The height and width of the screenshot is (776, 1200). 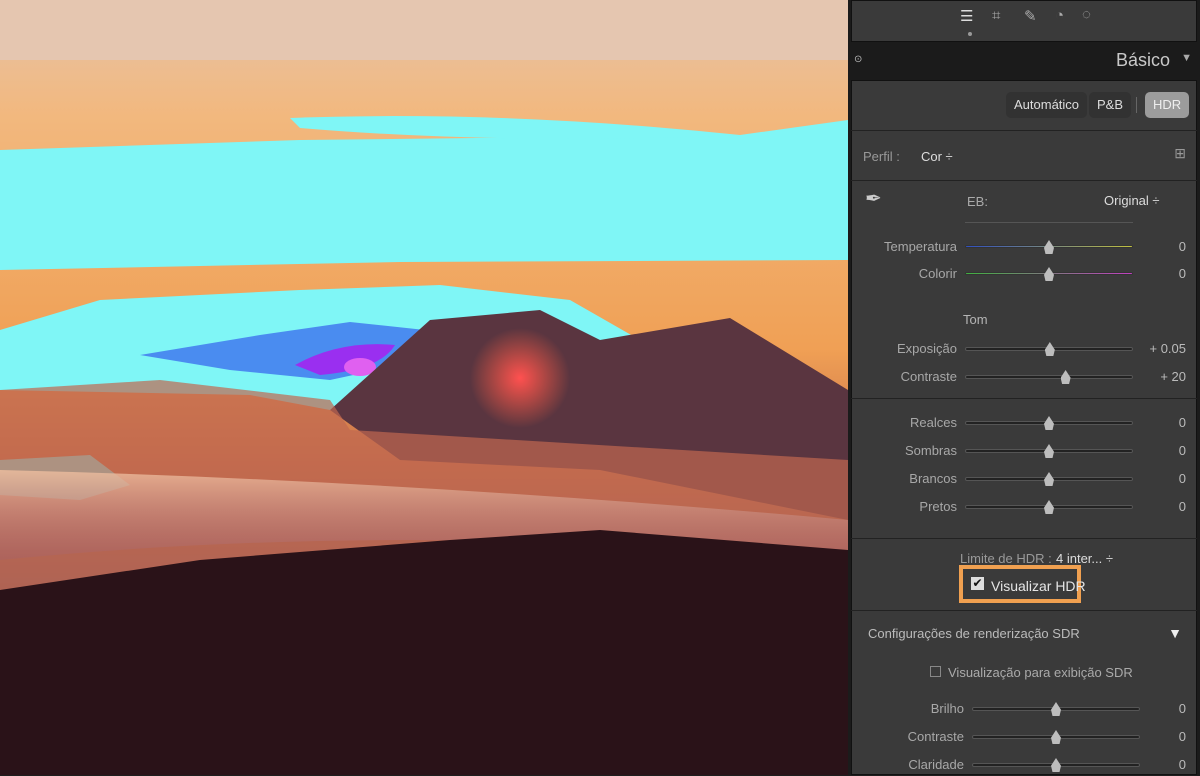 I want to click on slider-row-sdr-brightness: Brilho 0, so click(x=1024, y=709).